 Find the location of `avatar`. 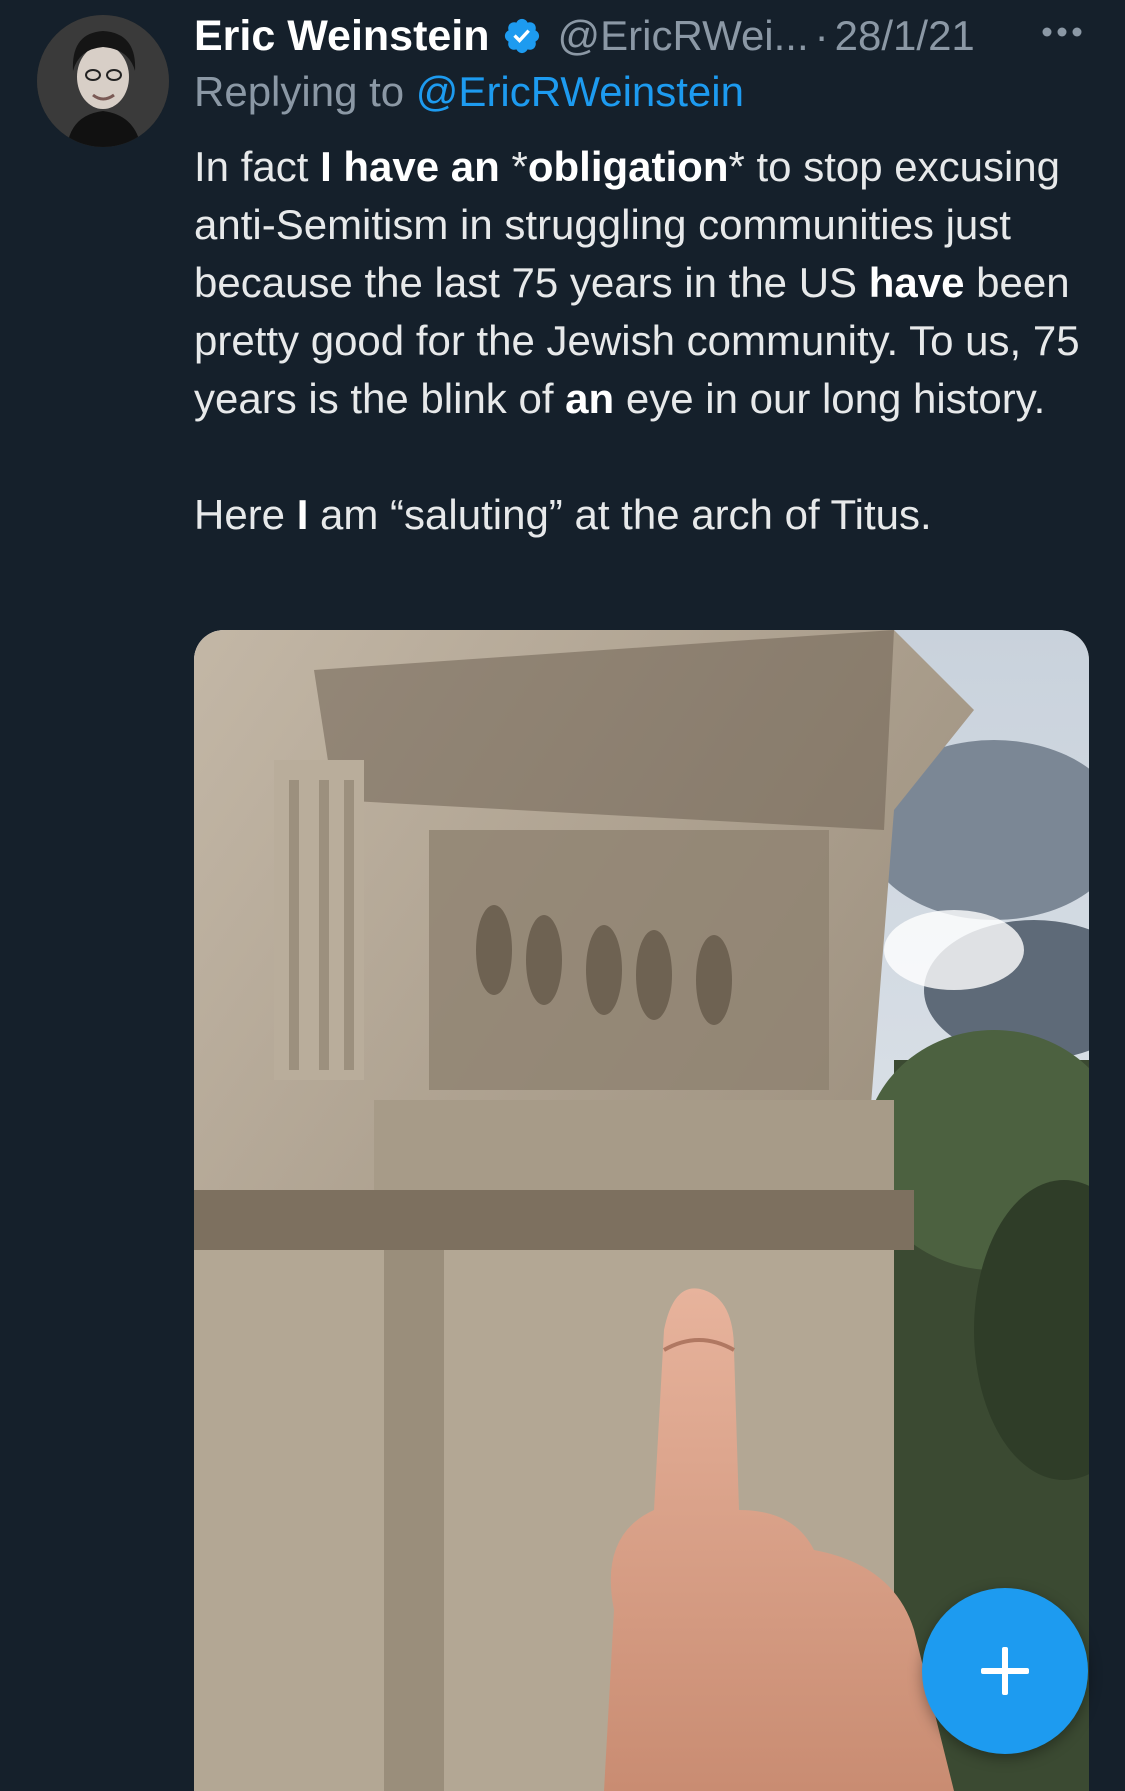

avatar is located at coordinates (103, 81).